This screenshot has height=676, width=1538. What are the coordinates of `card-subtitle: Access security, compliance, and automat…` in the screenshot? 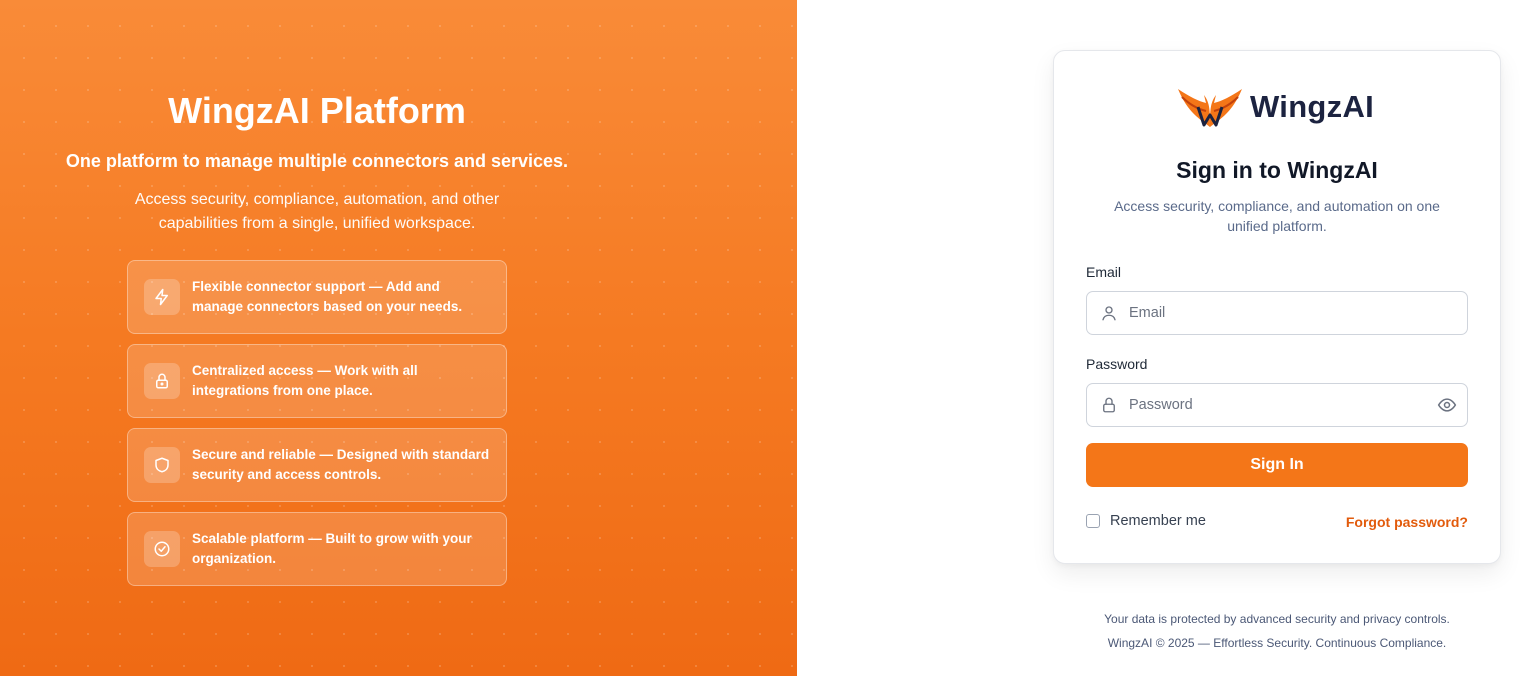 It's located at (1277, 216).